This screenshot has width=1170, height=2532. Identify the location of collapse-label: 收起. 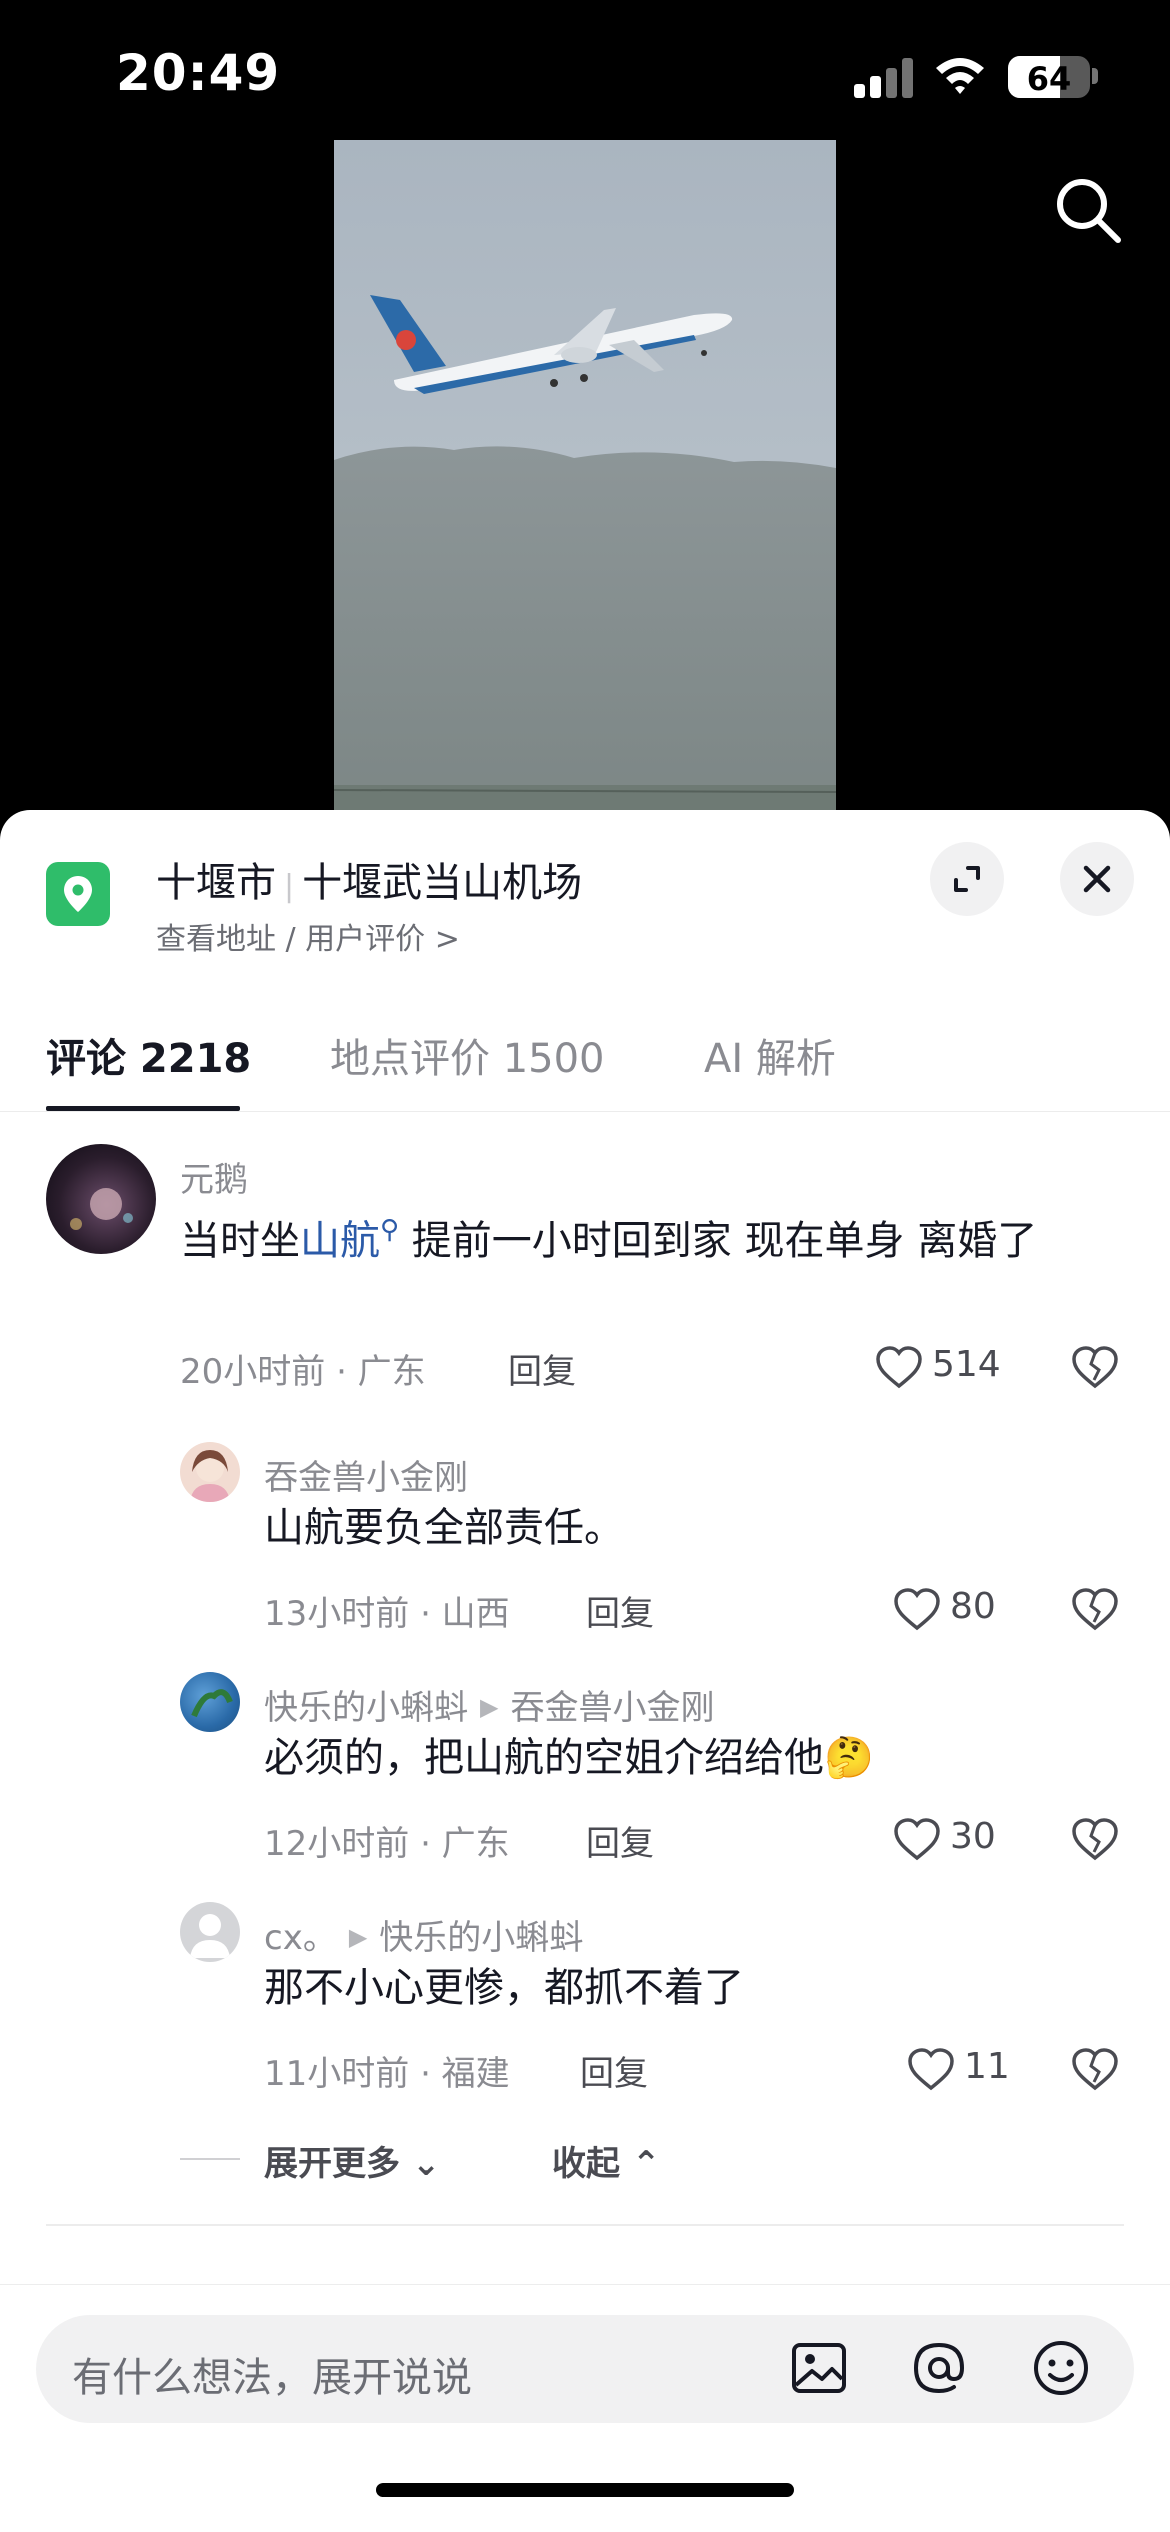
(586, 2164).